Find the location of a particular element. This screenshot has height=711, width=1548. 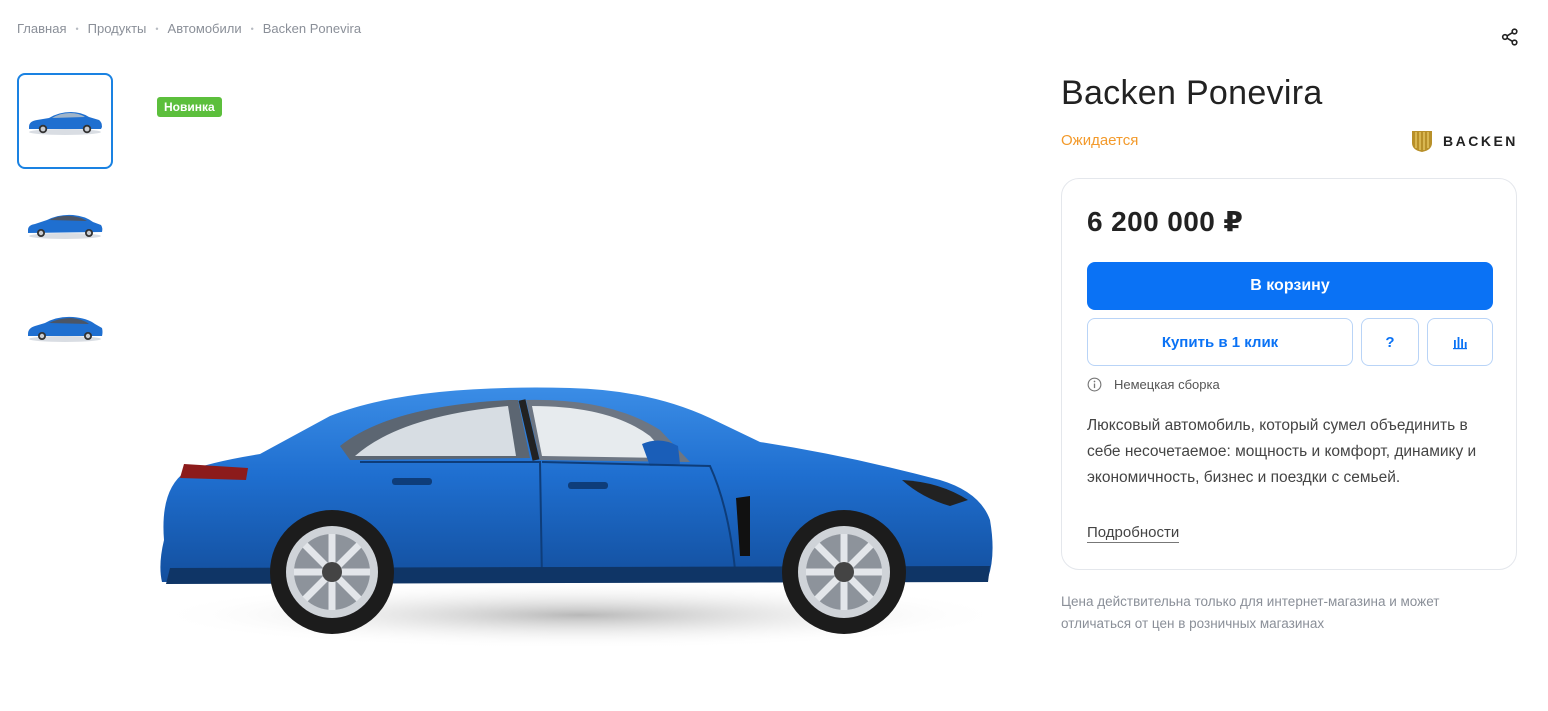

new-badge: Новинка is located at coordinates (189, 107).